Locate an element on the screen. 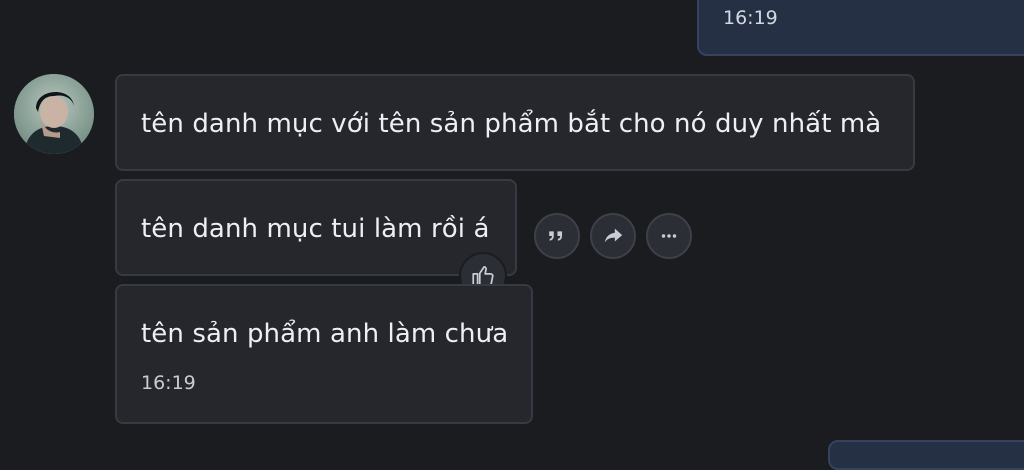  forward-button is located at coordinates (613, 236).